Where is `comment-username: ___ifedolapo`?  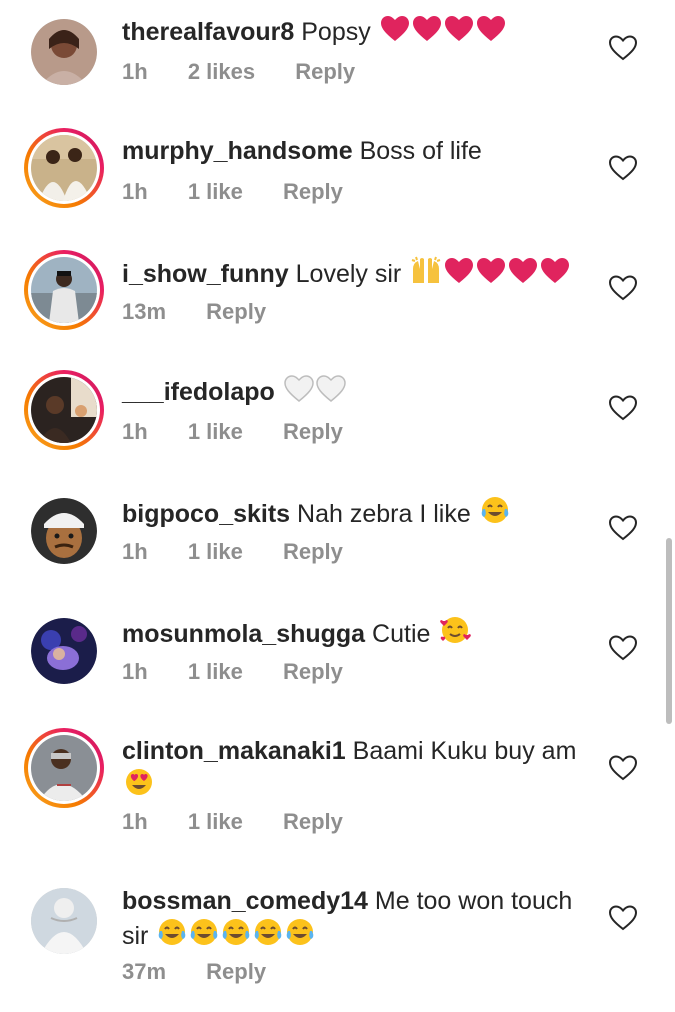 comment-username: ___ifedolapo is located at coordinates (198, 392).